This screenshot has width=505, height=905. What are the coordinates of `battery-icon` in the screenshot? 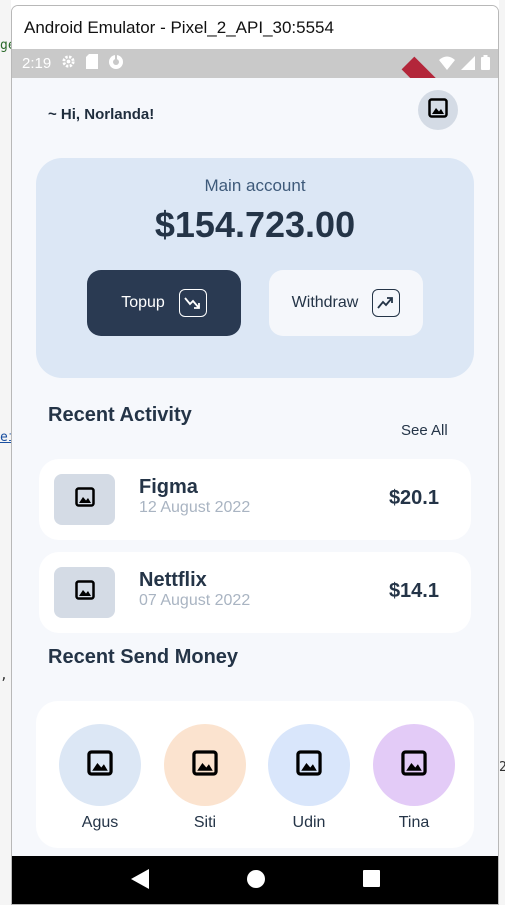 It's located at (485, 64).